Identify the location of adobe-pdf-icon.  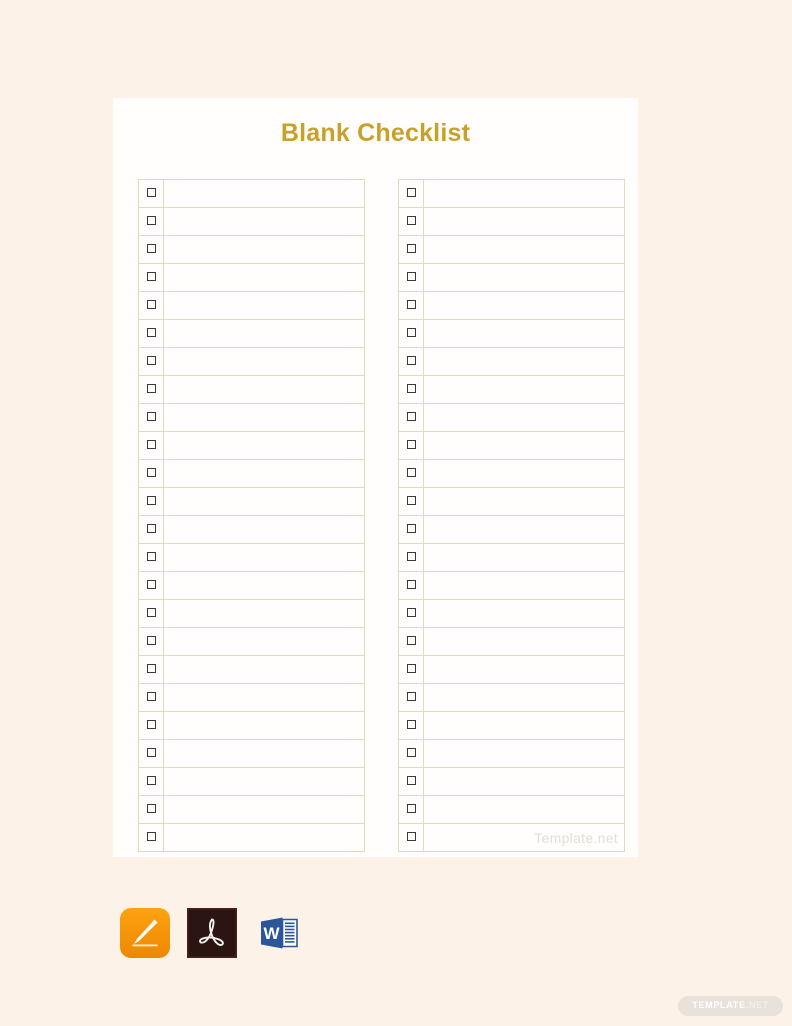
(212, 933).